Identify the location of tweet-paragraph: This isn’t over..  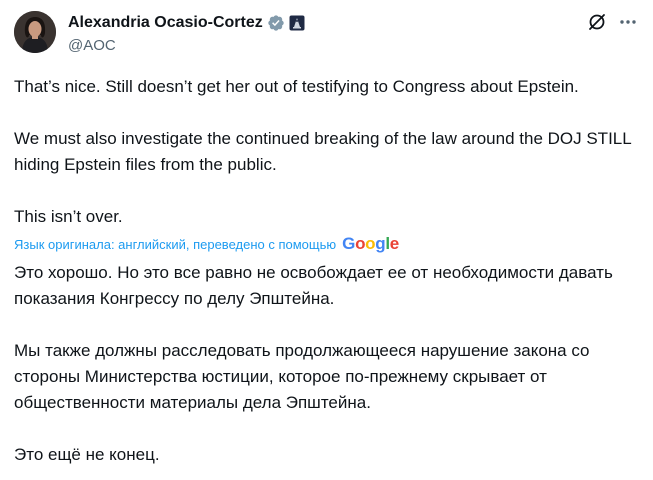
(68, 216).